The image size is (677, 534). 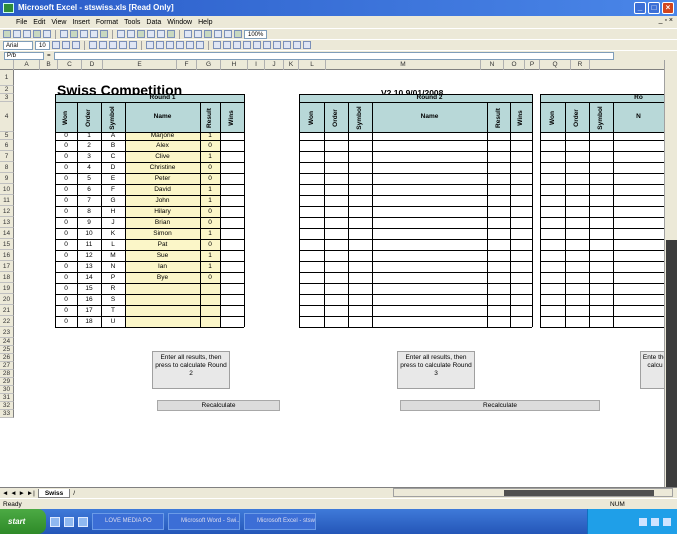 What do you see at coordinates (162, 167) in the screenshot?
I see `round1-name-cell: Christine` at bounding box center [162, 167].